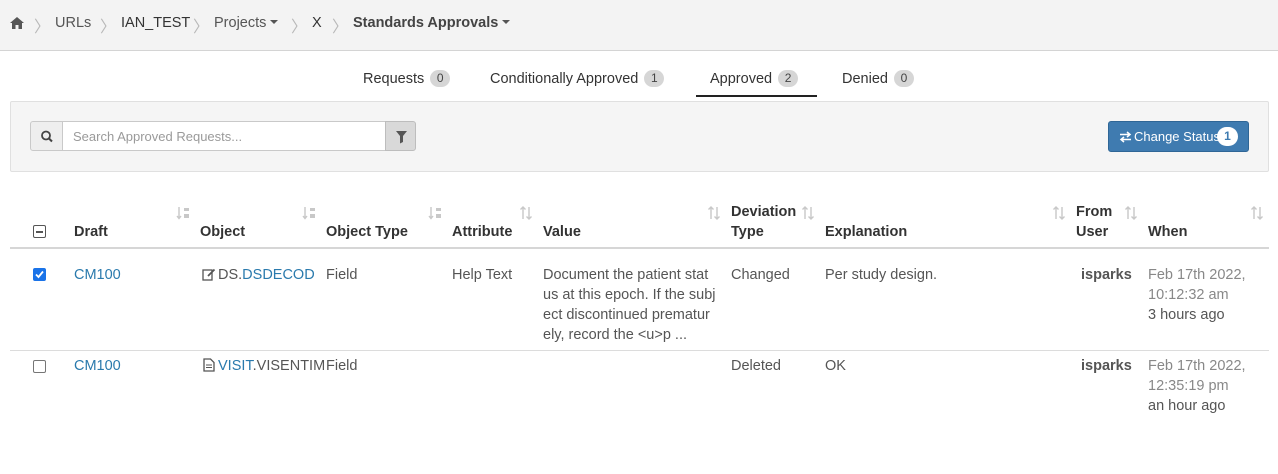 This screenshot has height=474, width=1278. What do you see at coordinates (881, 275) in the screenshot?
I see `explanation-cell: Per study design.` at bounding box center [881, 275].